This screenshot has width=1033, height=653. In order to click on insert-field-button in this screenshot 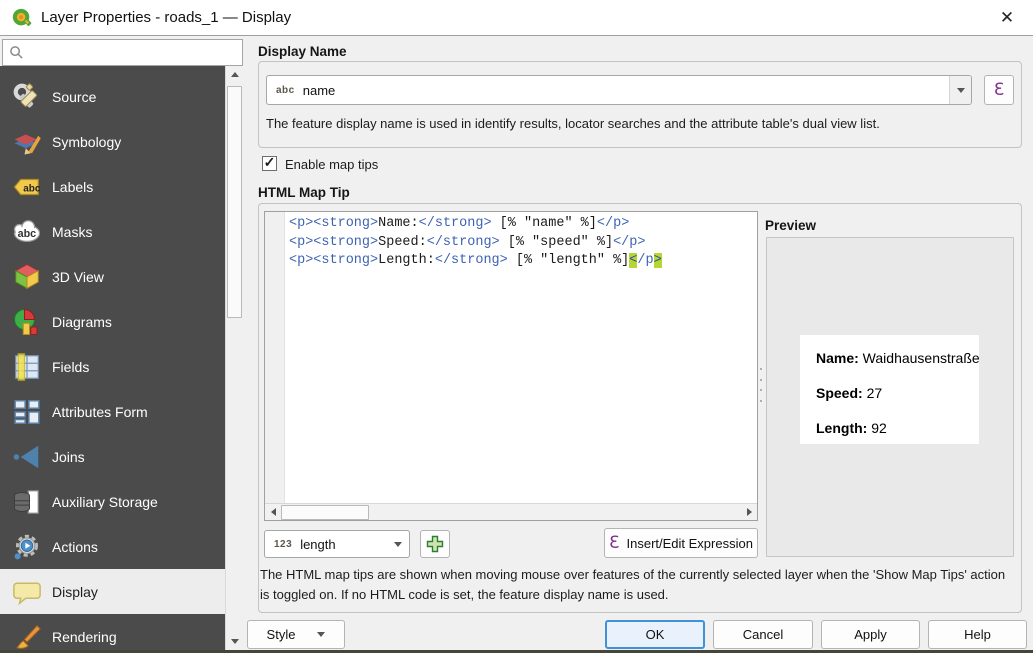, I will do `click(435, 544)`.